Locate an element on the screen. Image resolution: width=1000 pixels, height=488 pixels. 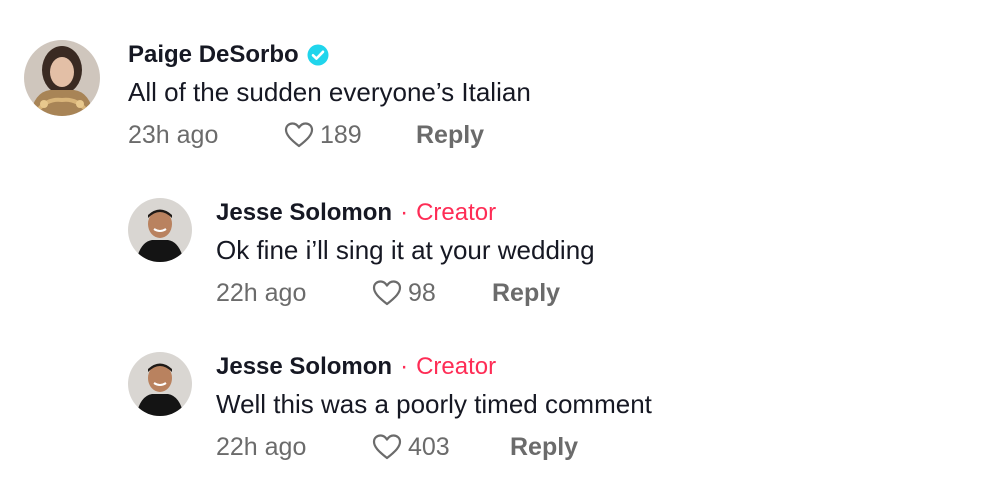
comment-text: Ok fine i’ll sing it at your wedding is located at coordinates (405, 250).